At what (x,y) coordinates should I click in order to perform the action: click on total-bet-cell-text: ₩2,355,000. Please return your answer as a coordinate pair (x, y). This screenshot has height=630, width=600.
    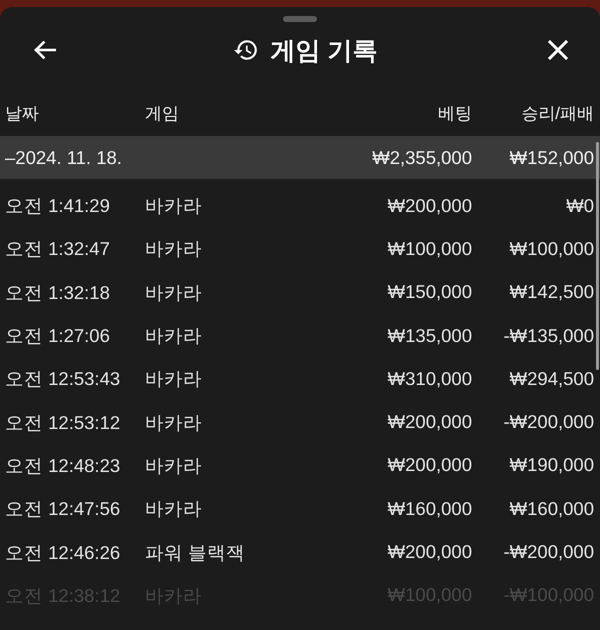
    Looking at the image, I should click on (421, 157).